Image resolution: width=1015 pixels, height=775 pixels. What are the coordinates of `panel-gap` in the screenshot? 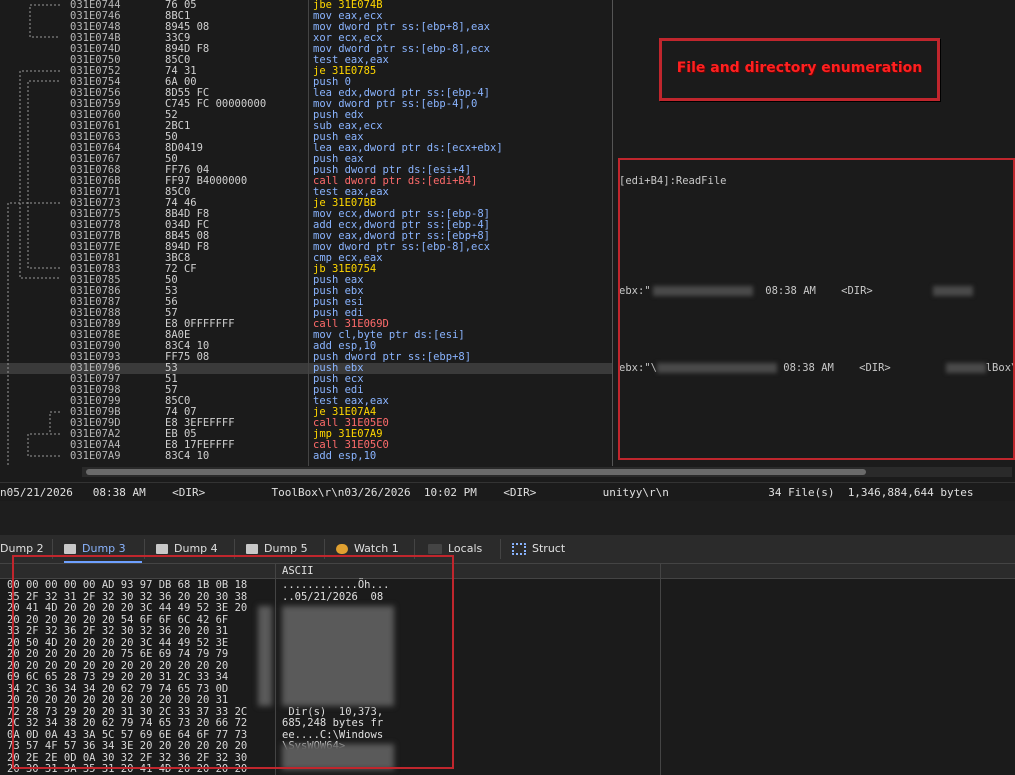 It's located at (507, 518).